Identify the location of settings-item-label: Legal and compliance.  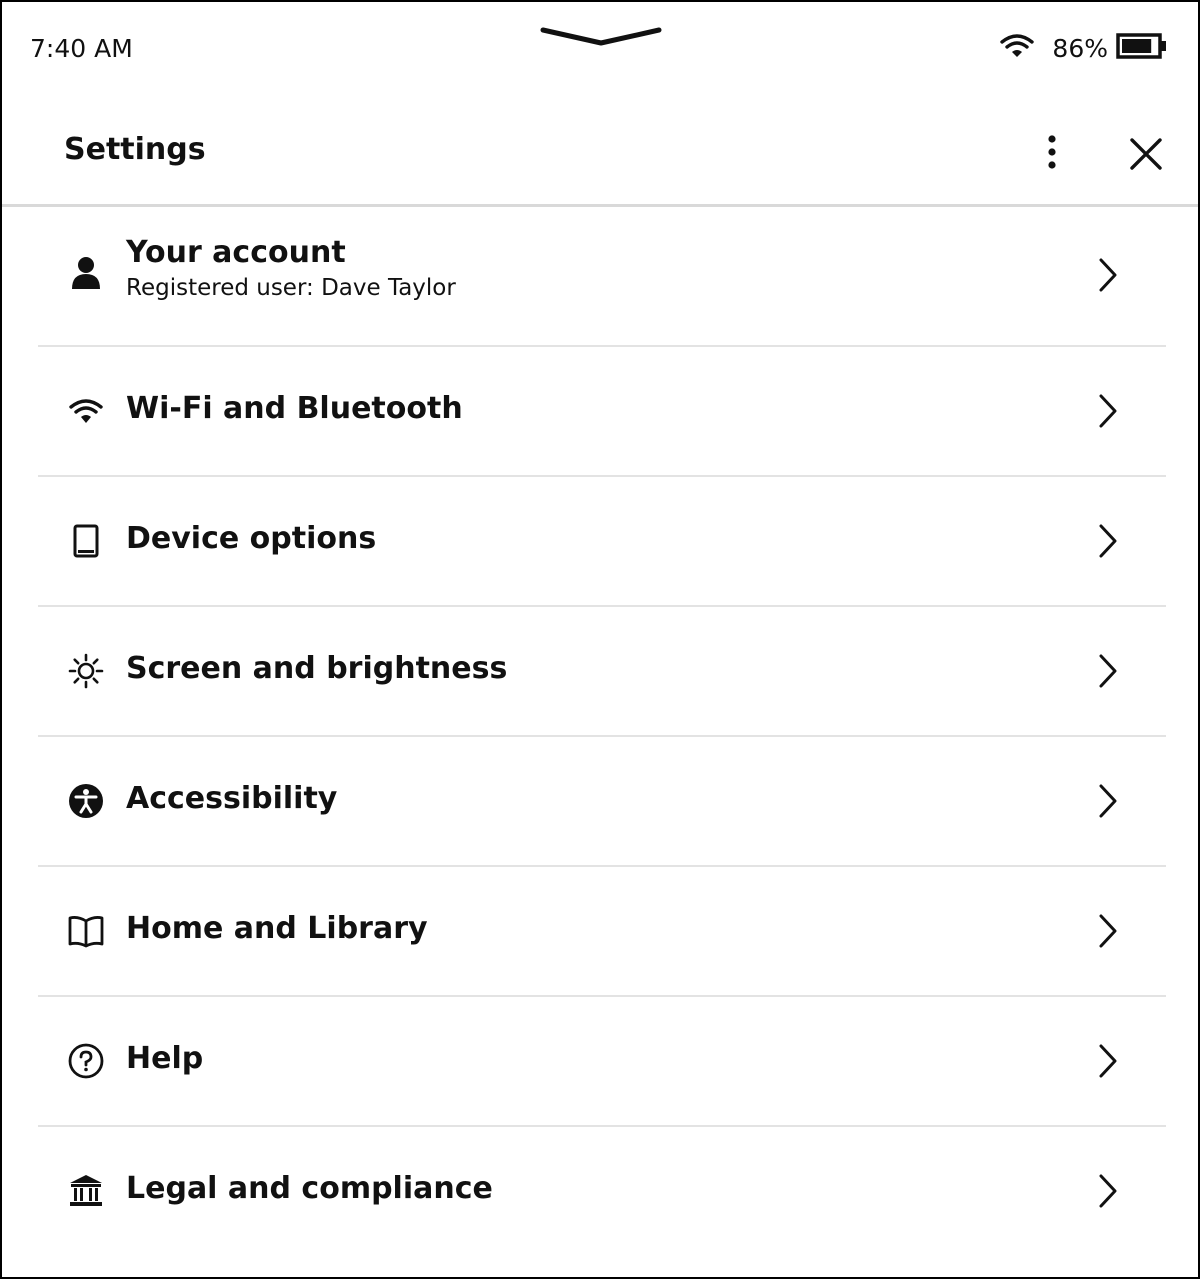
(309, 1188).